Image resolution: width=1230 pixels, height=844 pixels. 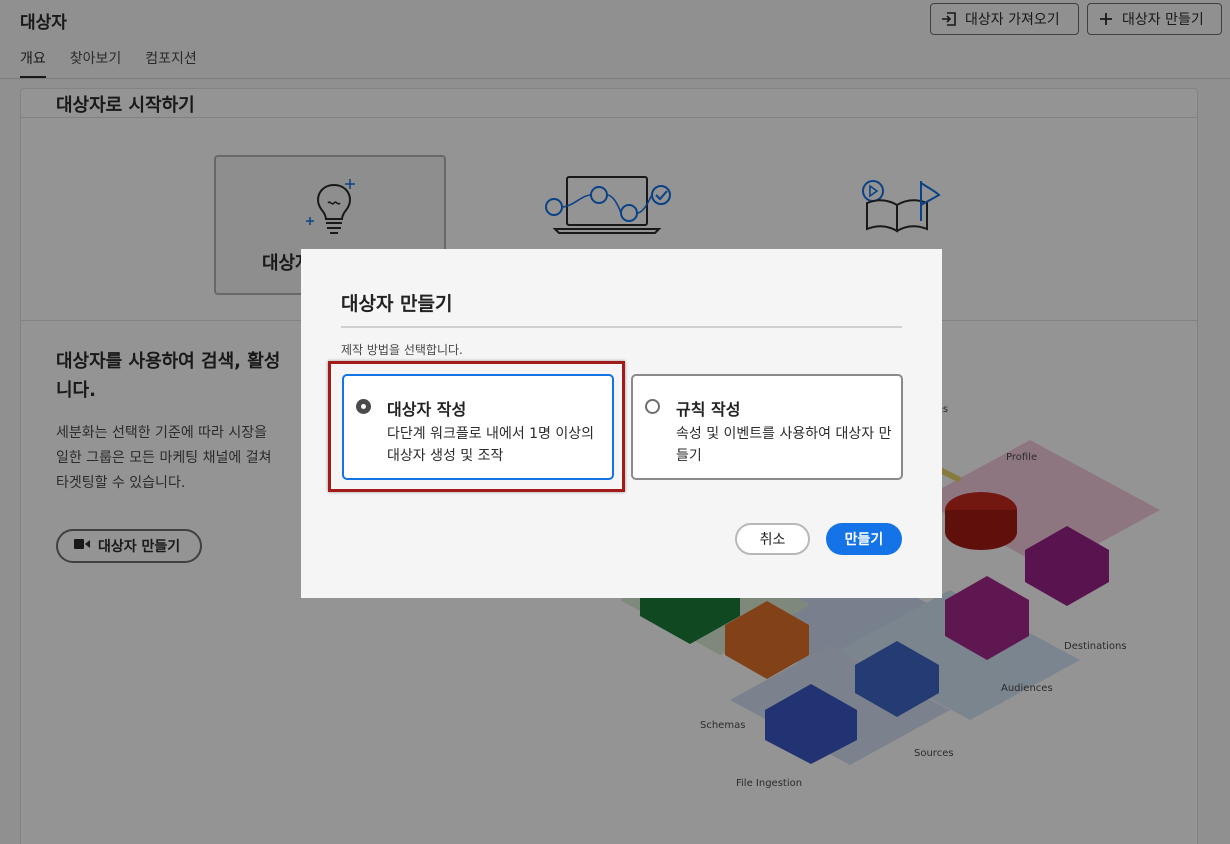 I want to click on create-button: 만들기, so click(x=864, y=539).